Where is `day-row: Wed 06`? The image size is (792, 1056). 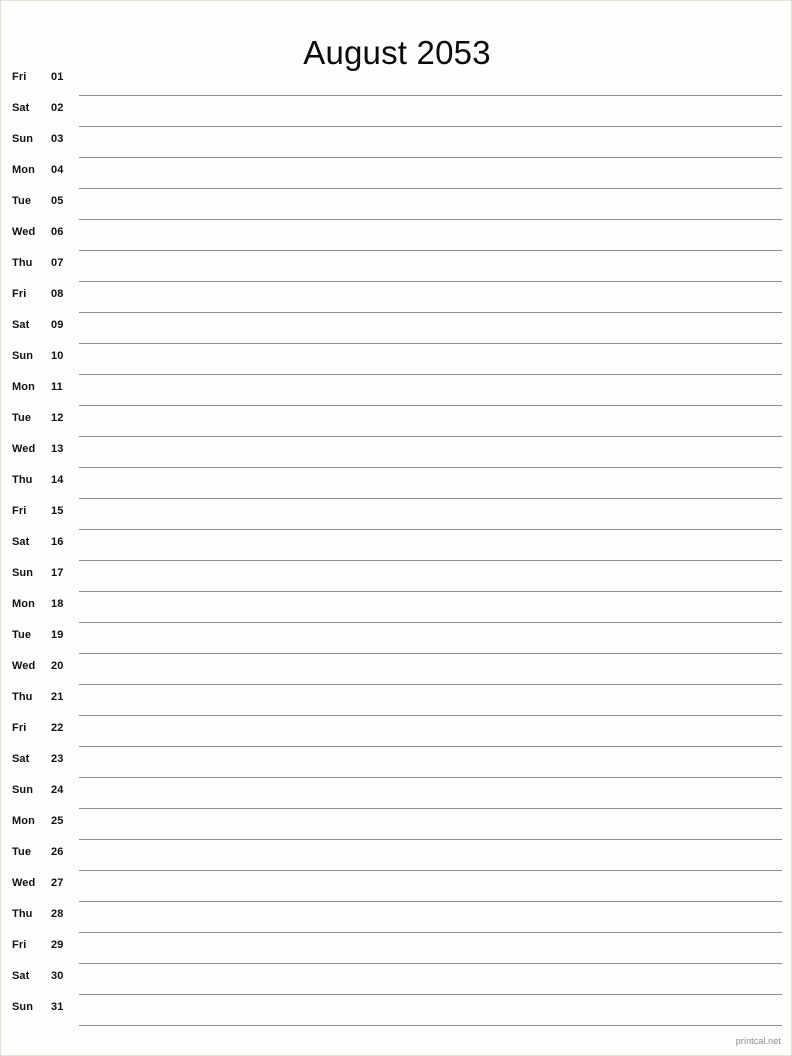 day-row: Wed 06 is located at coordinates (396, 235).